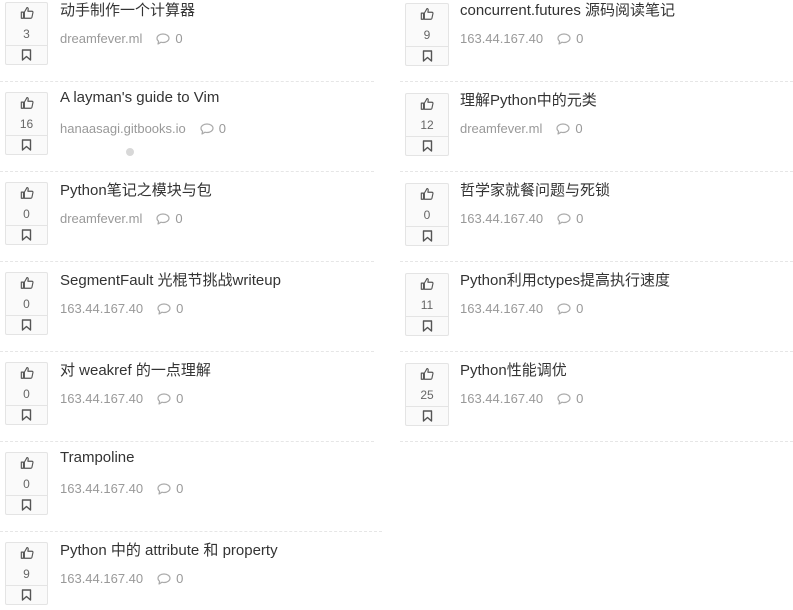 The height and width of the screenshot is (610, 793). I want to click on article-title: Python笔记之模块与包, so click(136, 189).